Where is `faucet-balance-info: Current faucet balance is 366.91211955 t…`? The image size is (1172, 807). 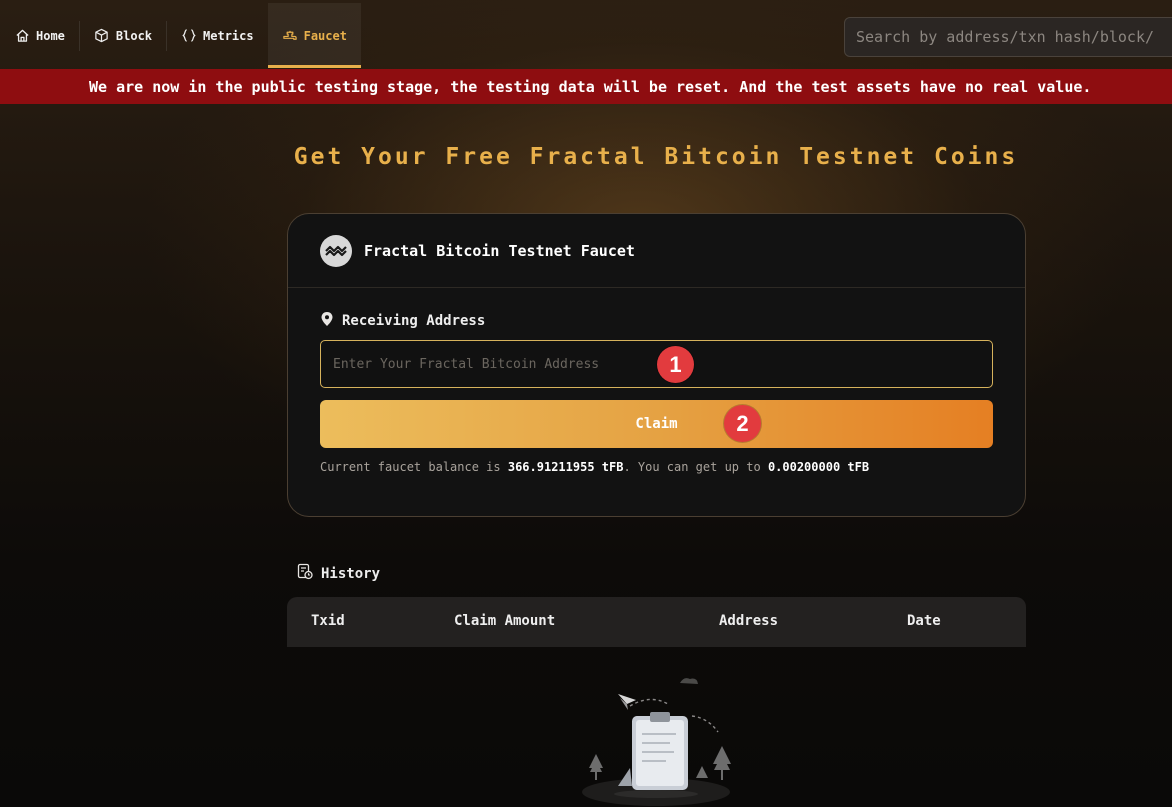 faucet-balance-info: Current faucet balance is 366.91211955 t… is located at coordinates (594, 467).